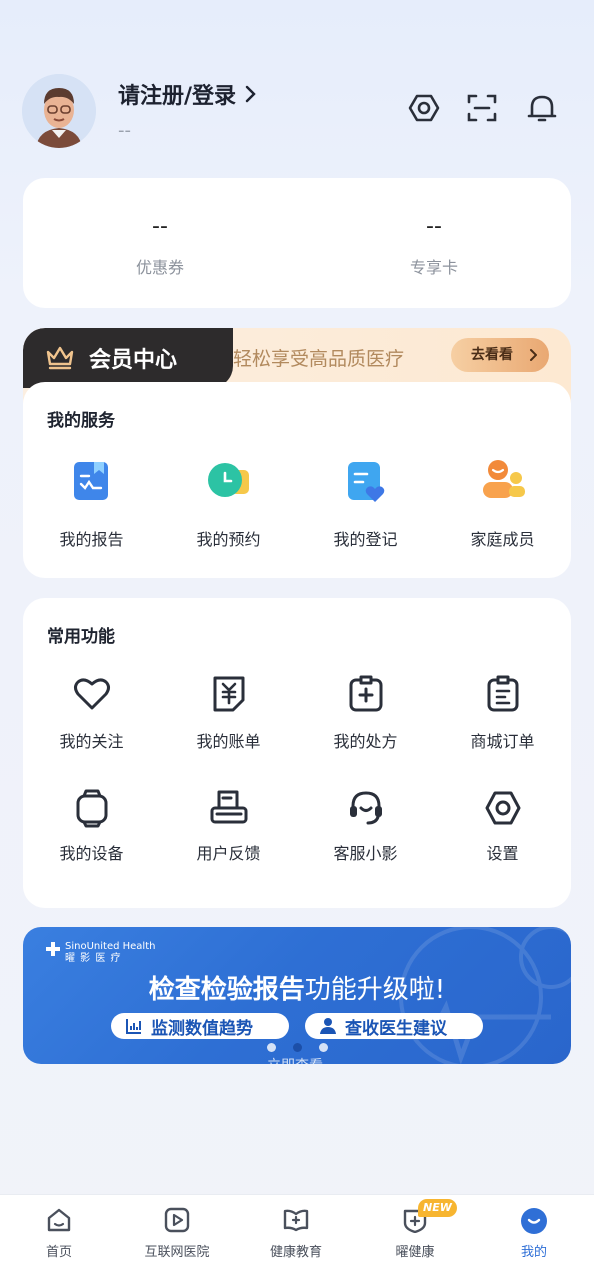  What do you see at coordinates (93, 958) in the screenshot?
I see `logo-cn: 曜 影 医 疗` at bounding box center [93, 958].